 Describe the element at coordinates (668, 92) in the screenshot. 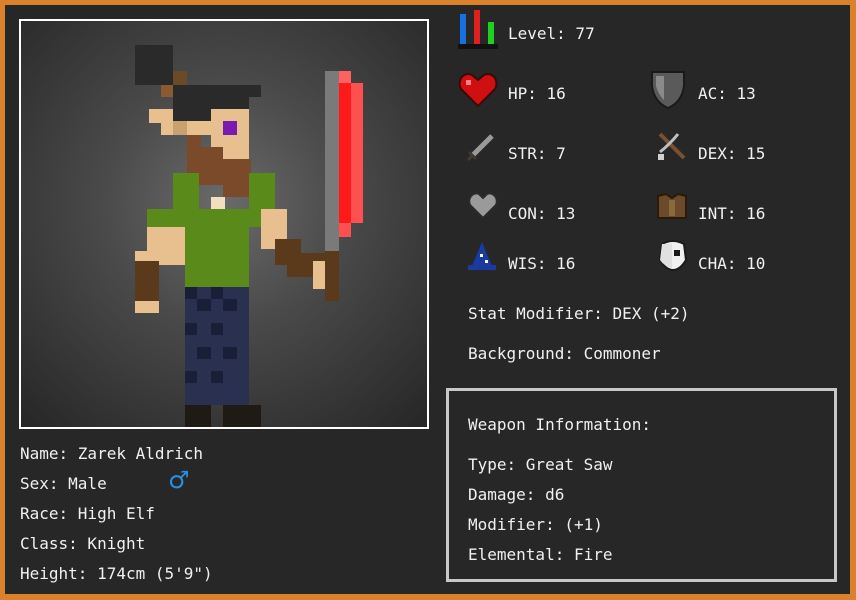

I see `shield-icon` at that location.